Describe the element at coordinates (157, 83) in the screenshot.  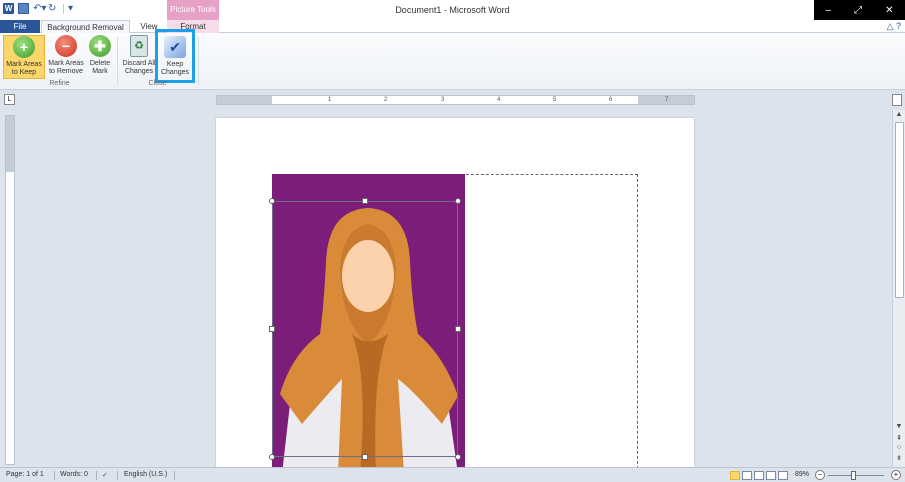
I see `group-label-close: Close` at that location.